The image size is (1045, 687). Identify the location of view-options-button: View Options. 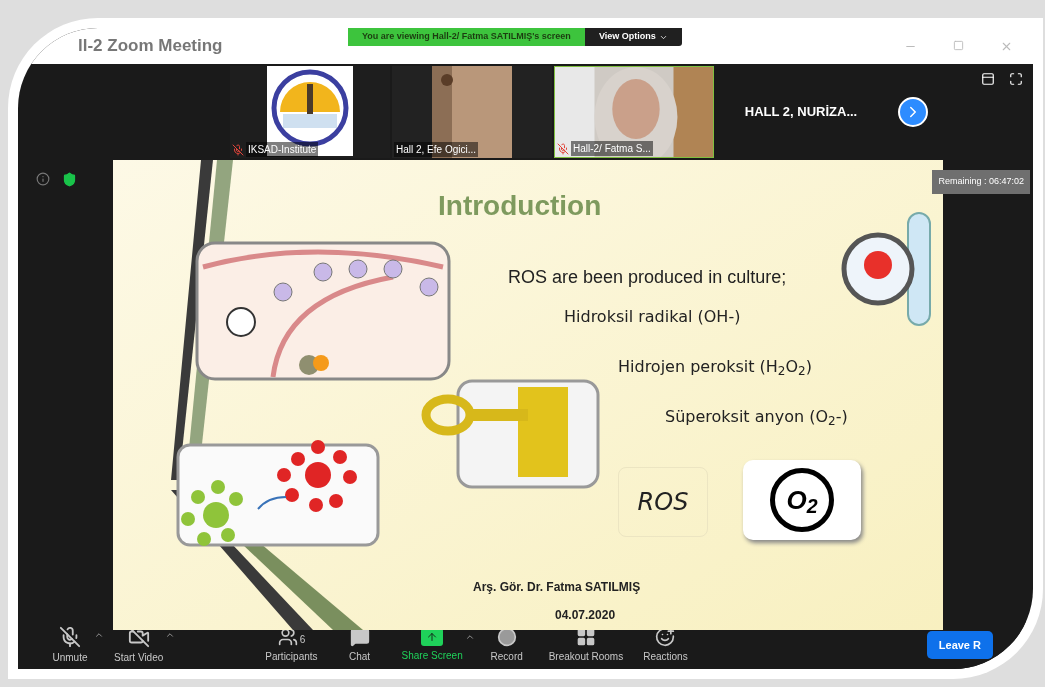
(633, 37).